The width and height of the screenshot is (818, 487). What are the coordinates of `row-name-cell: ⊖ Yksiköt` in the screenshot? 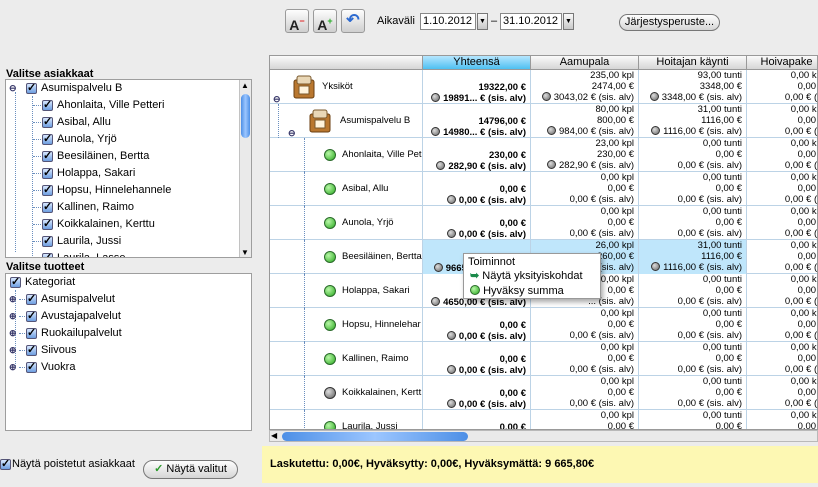 It's located at (346, 87).